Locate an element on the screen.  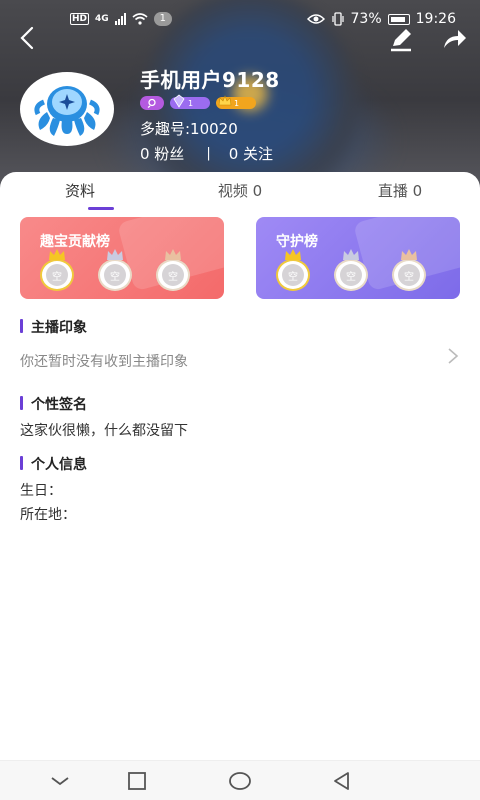
user-badges: 1 1 is located at coordinates (198, 102).